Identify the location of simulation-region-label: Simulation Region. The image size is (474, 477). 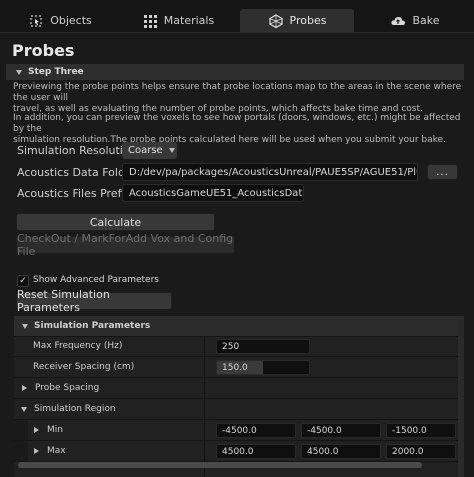
(75, 409).